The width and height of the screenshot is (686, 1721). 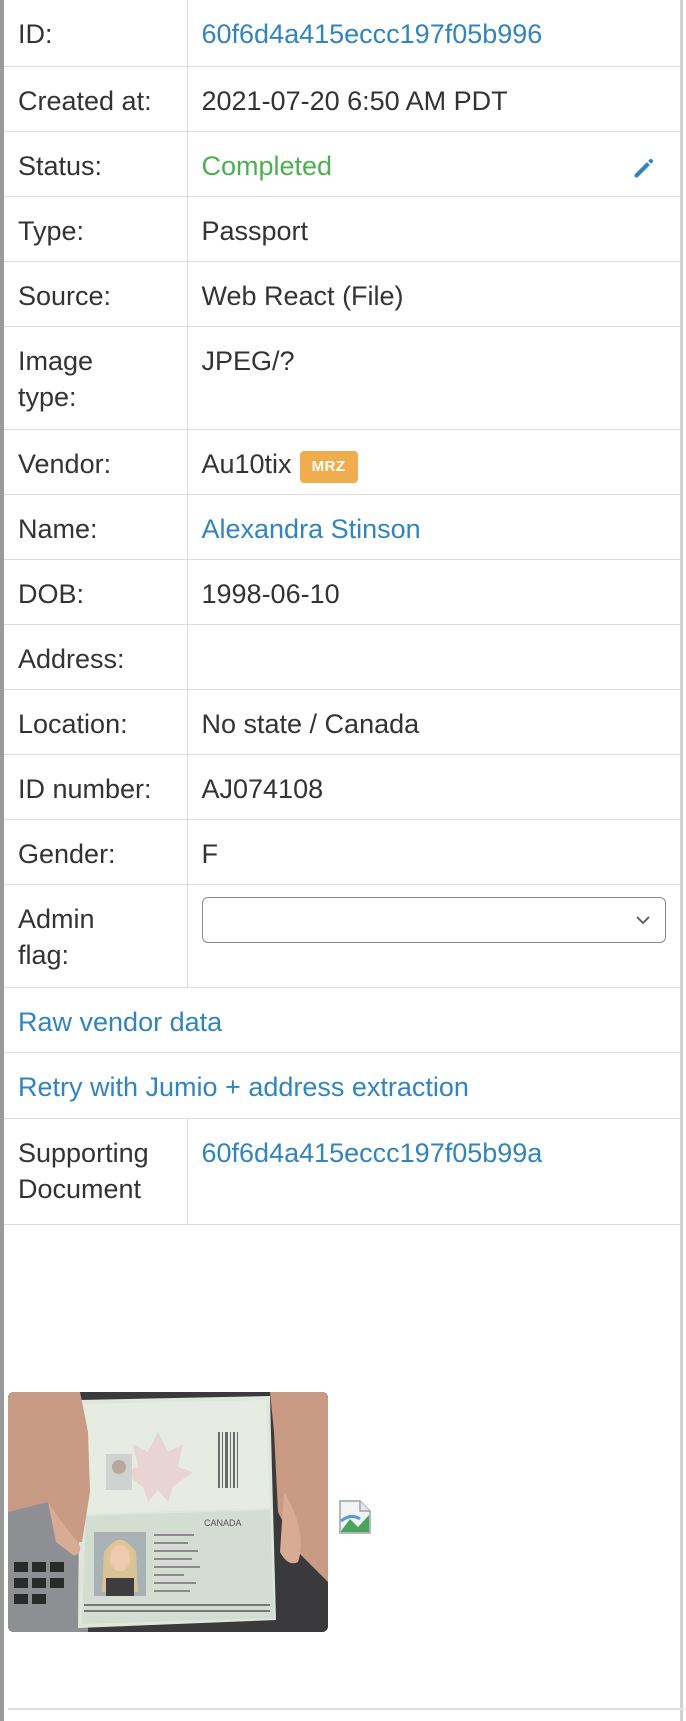 What do you see at coordinates (96, 462) in the screenshot?
I see `vendor-label: Vendor:` at bounding box center [96, 462].